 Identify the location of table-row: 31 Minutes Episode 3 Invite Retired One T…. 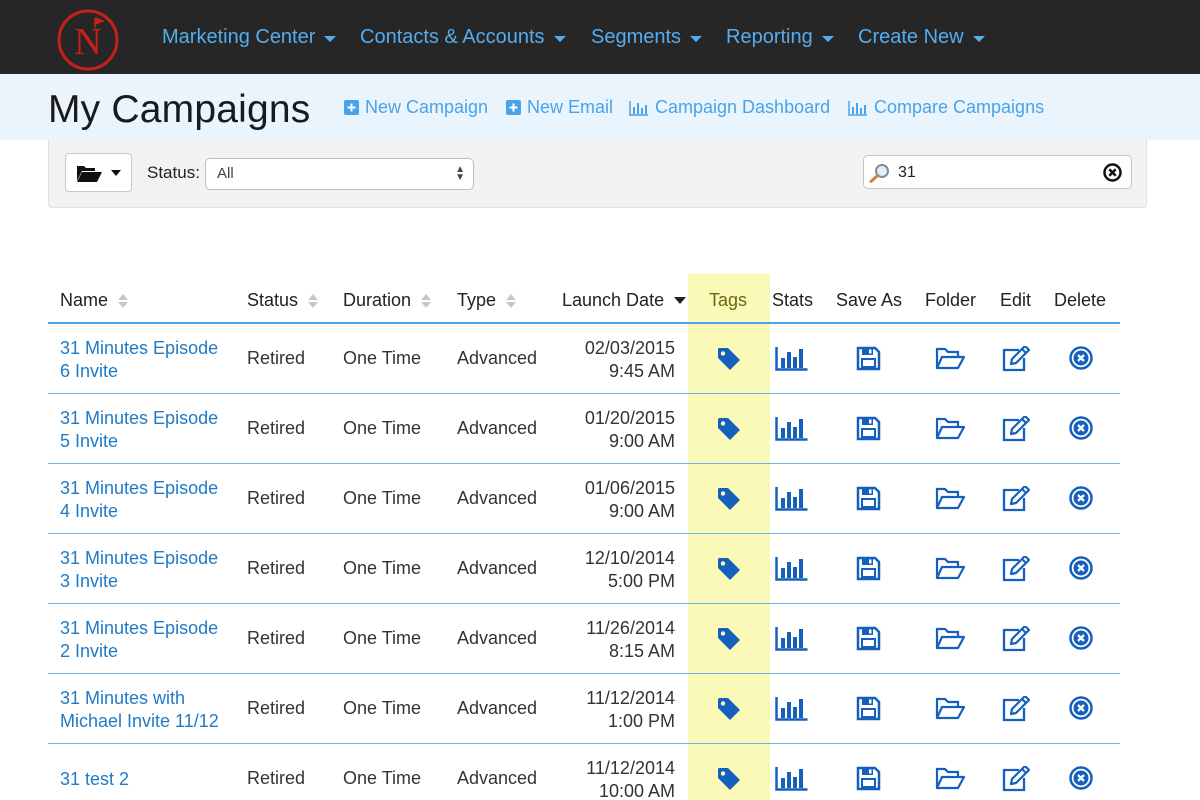
(584, 569).